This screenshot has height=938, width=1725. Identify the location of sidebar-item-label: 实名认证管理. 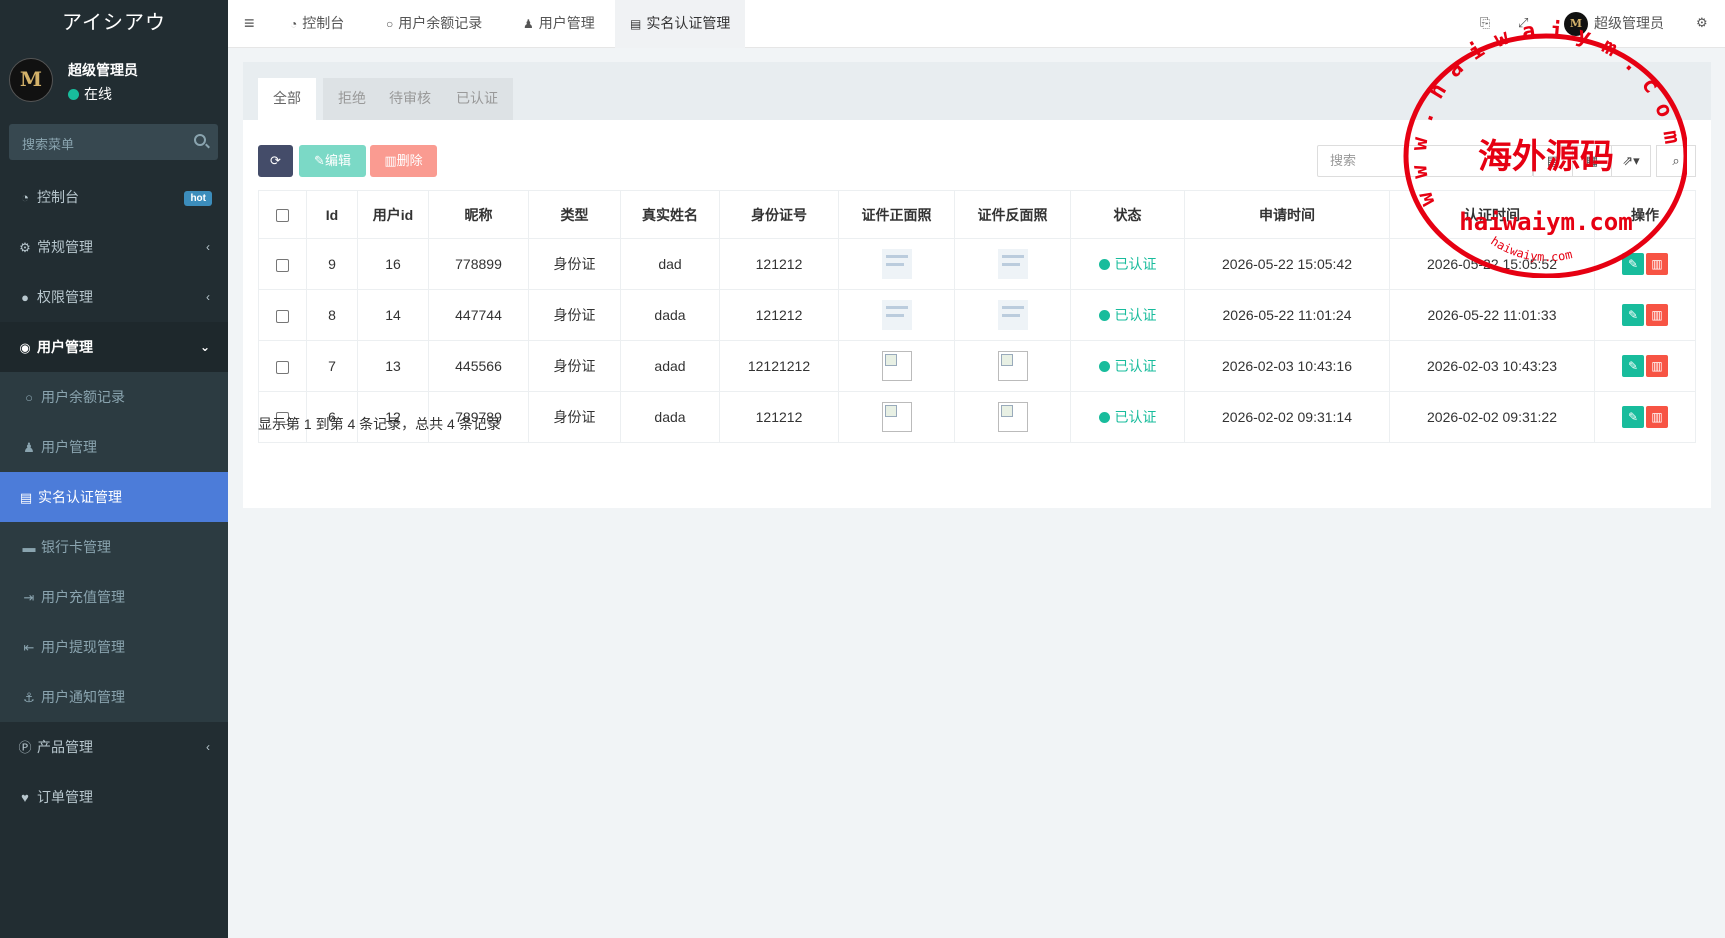
(80, 497).